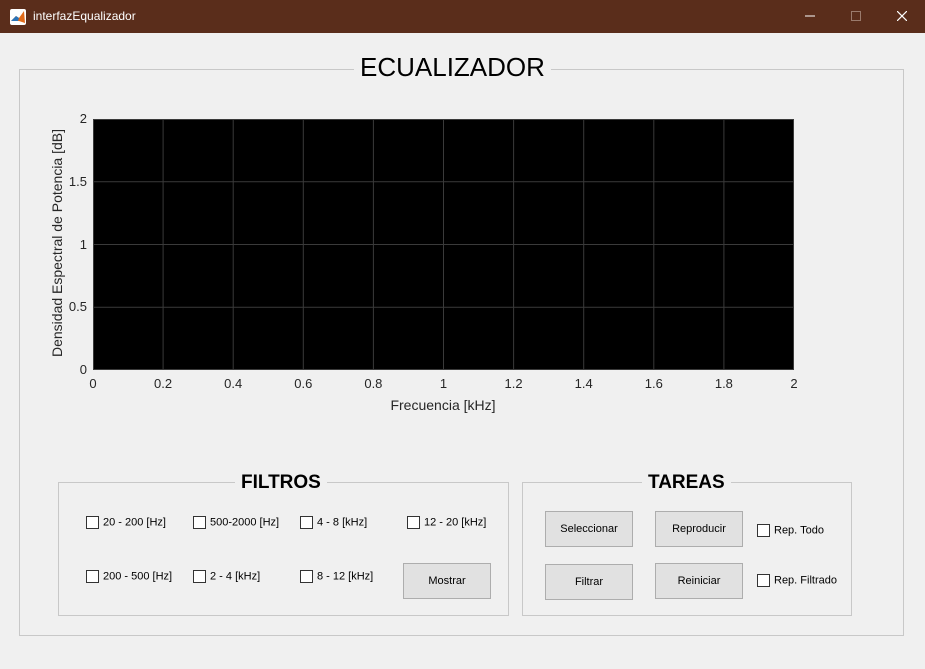 The height and width of the screenshot is (669, 925). Describe the element at coordinates (236, 524) in the screenshot. I see `checkbox-500-2000hz: 500-2000 [Hz]` at that location.